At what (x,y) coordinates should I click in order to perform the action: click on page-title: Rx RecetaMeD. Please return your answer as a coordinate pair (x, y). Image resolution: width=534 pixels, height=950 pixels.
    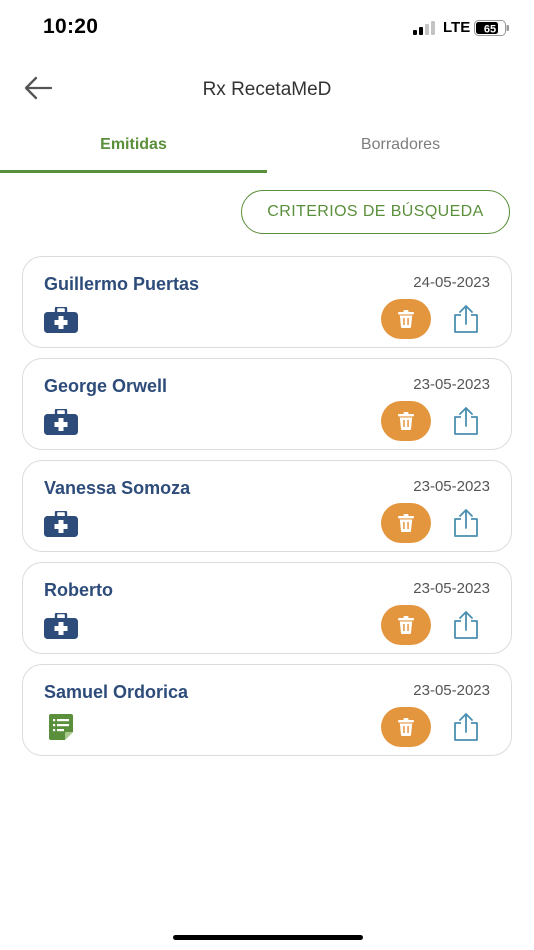
    Looking at the image, I should click on (267, 89).